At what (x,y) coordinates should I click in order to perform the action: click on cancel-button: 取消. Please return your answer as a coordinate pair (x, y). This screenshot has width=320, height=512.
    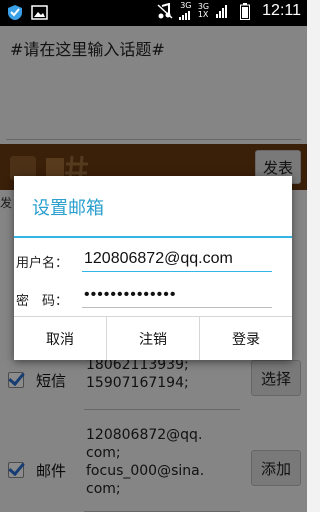
    Looking at the image, I should click on (60, 338).